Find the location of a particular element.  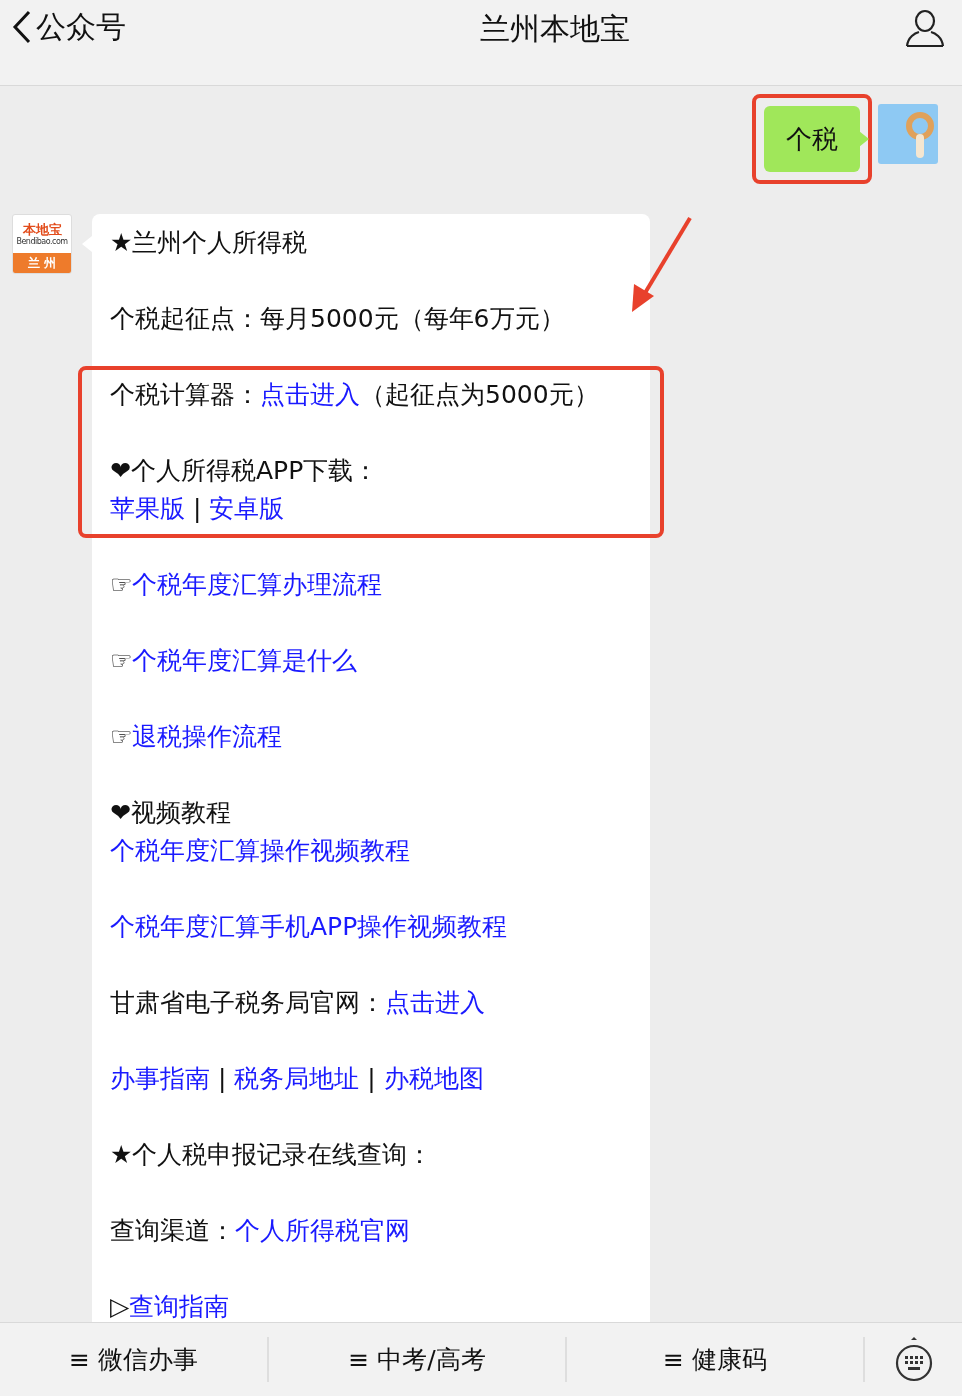

link: 办税地图 is located at coordinates (433, 1079).